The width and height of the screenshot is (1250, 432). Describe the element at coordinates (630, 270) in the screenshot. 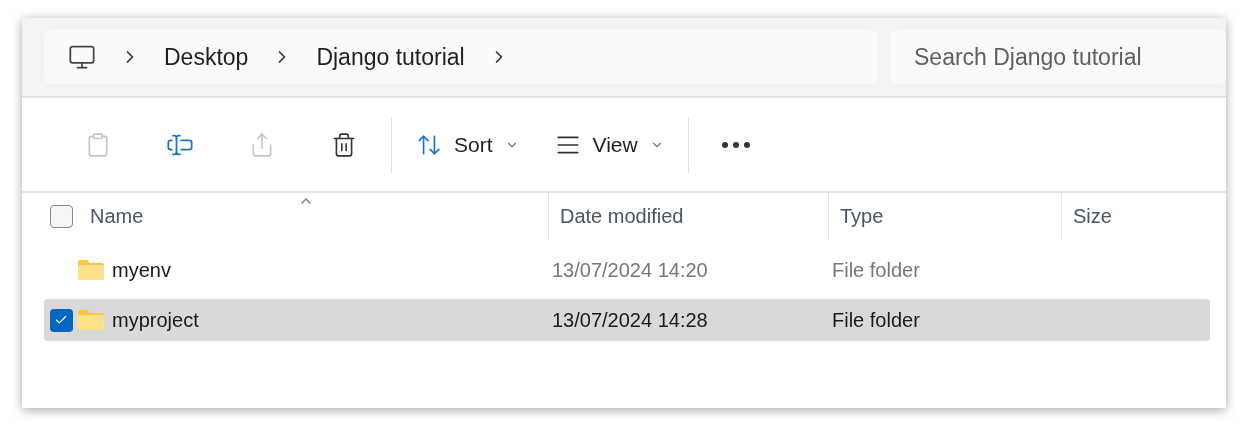

I see `date-cell-text: 13/07/2024 14:20` at that location.